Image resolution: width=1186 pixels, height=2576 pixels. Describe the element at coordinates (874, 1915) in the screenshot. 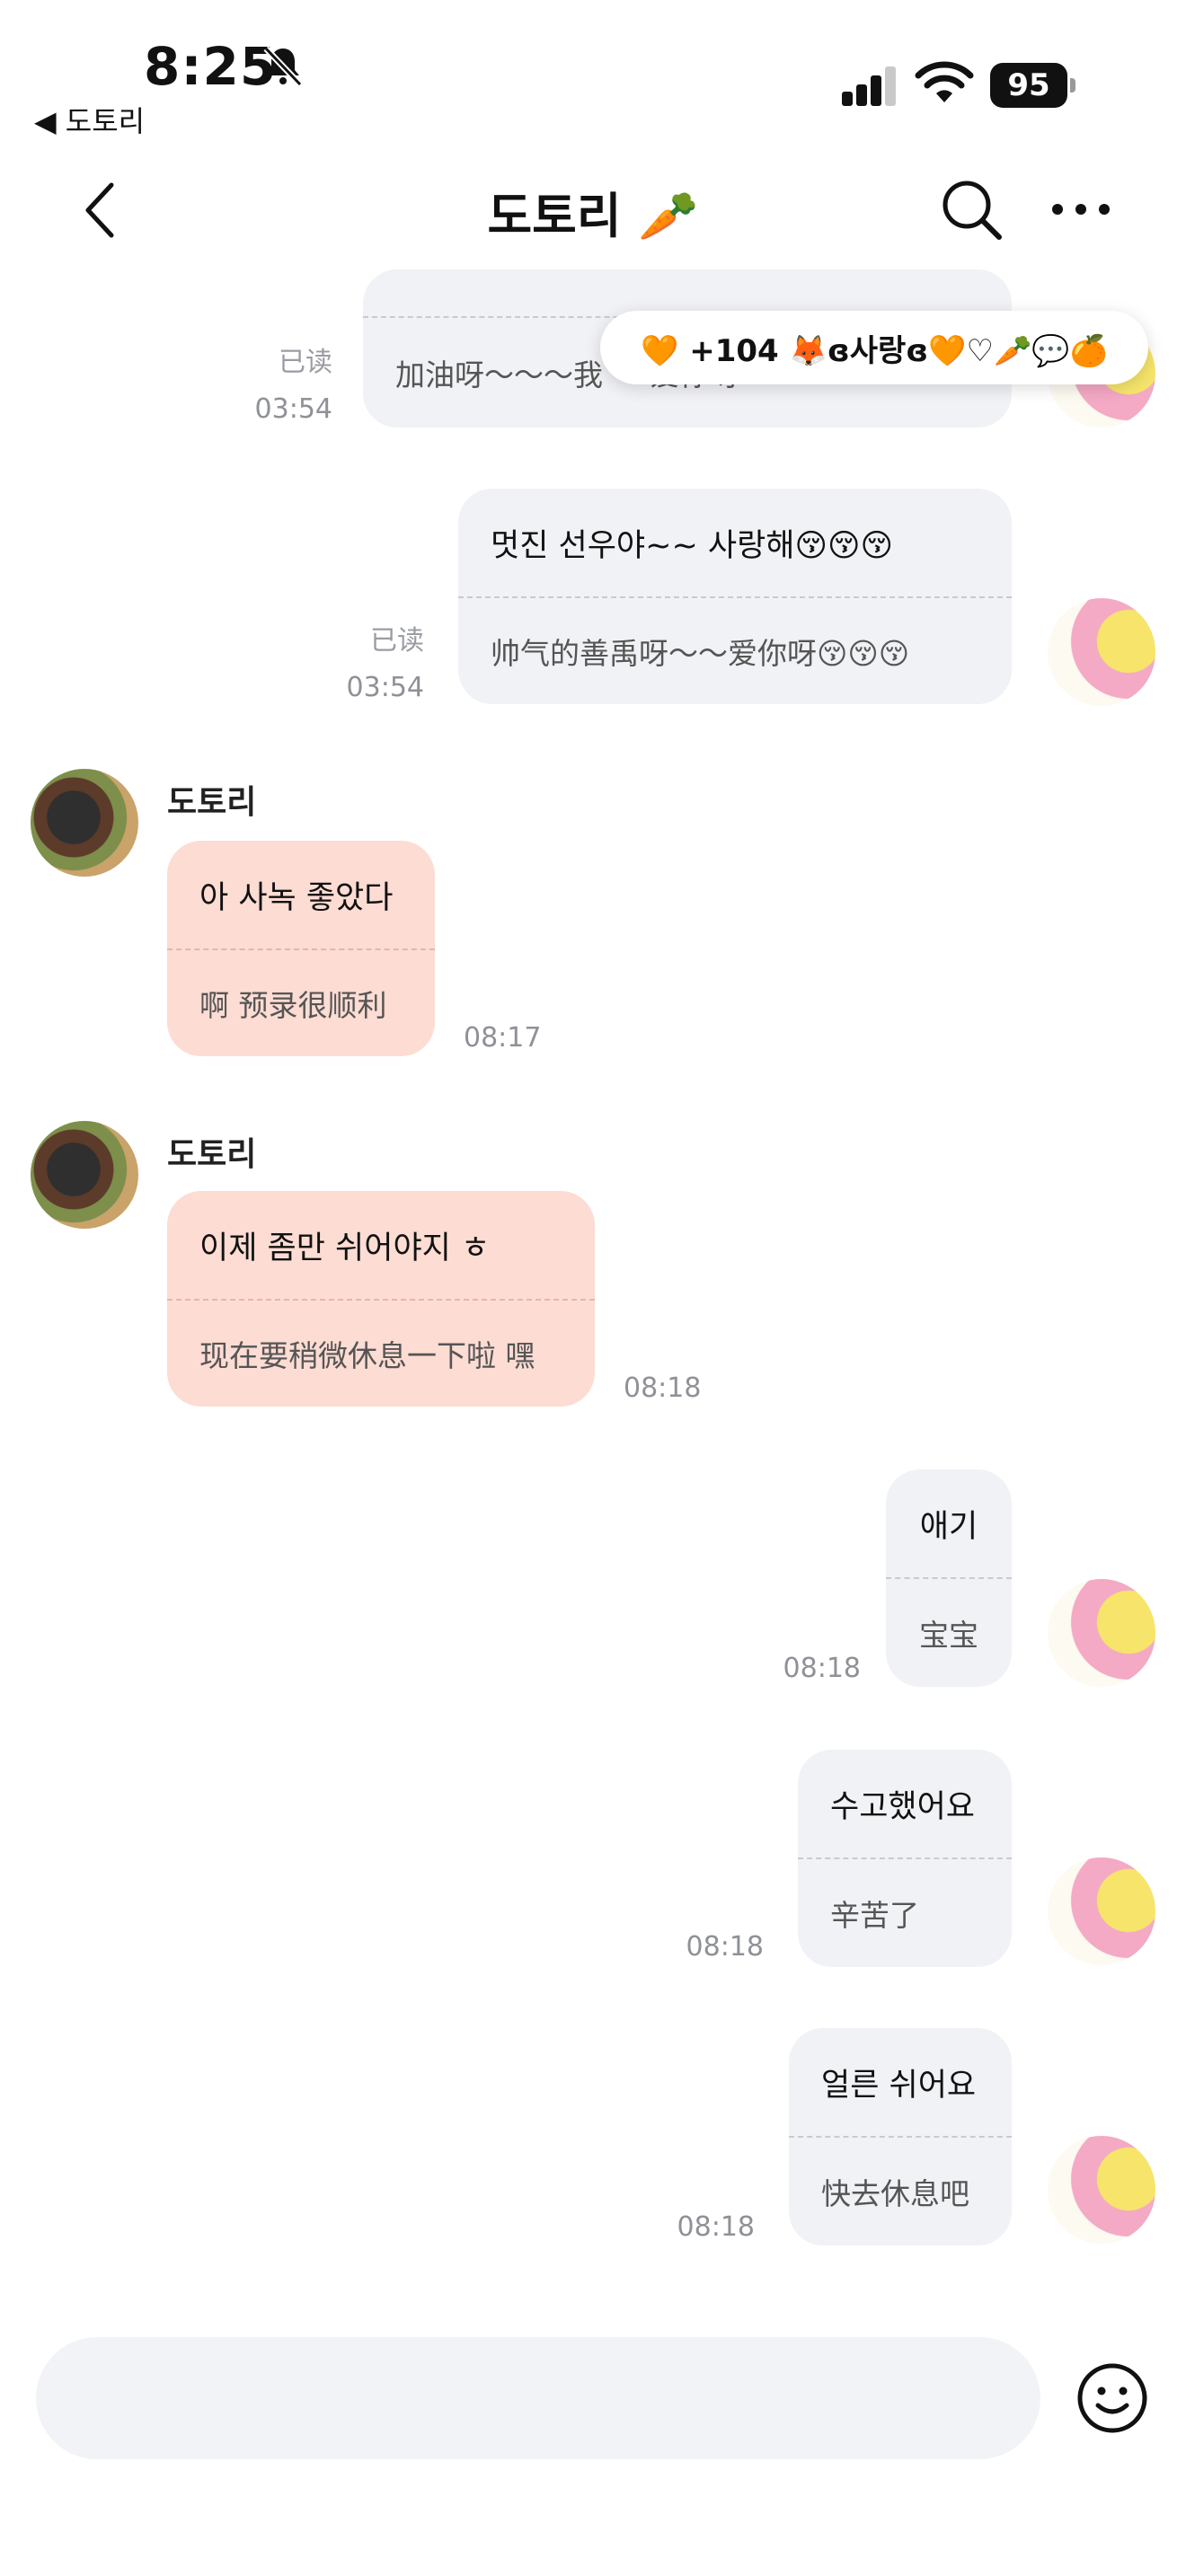

I see `message-translation: 辛苦了` at that location.